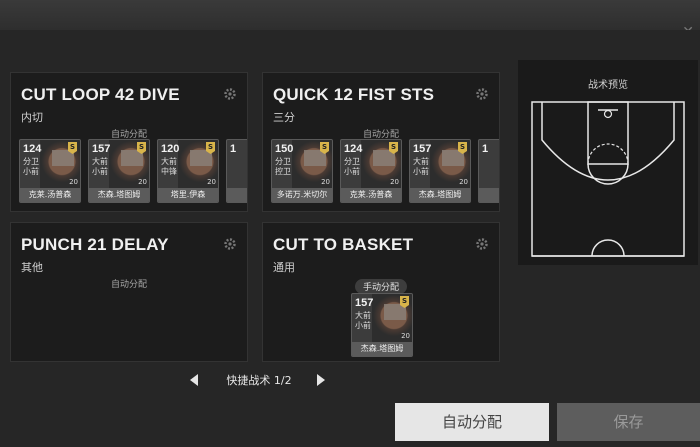 The image size is (700, 447). I want to click on player-name: 塔里.伊森, so click(188, 195).